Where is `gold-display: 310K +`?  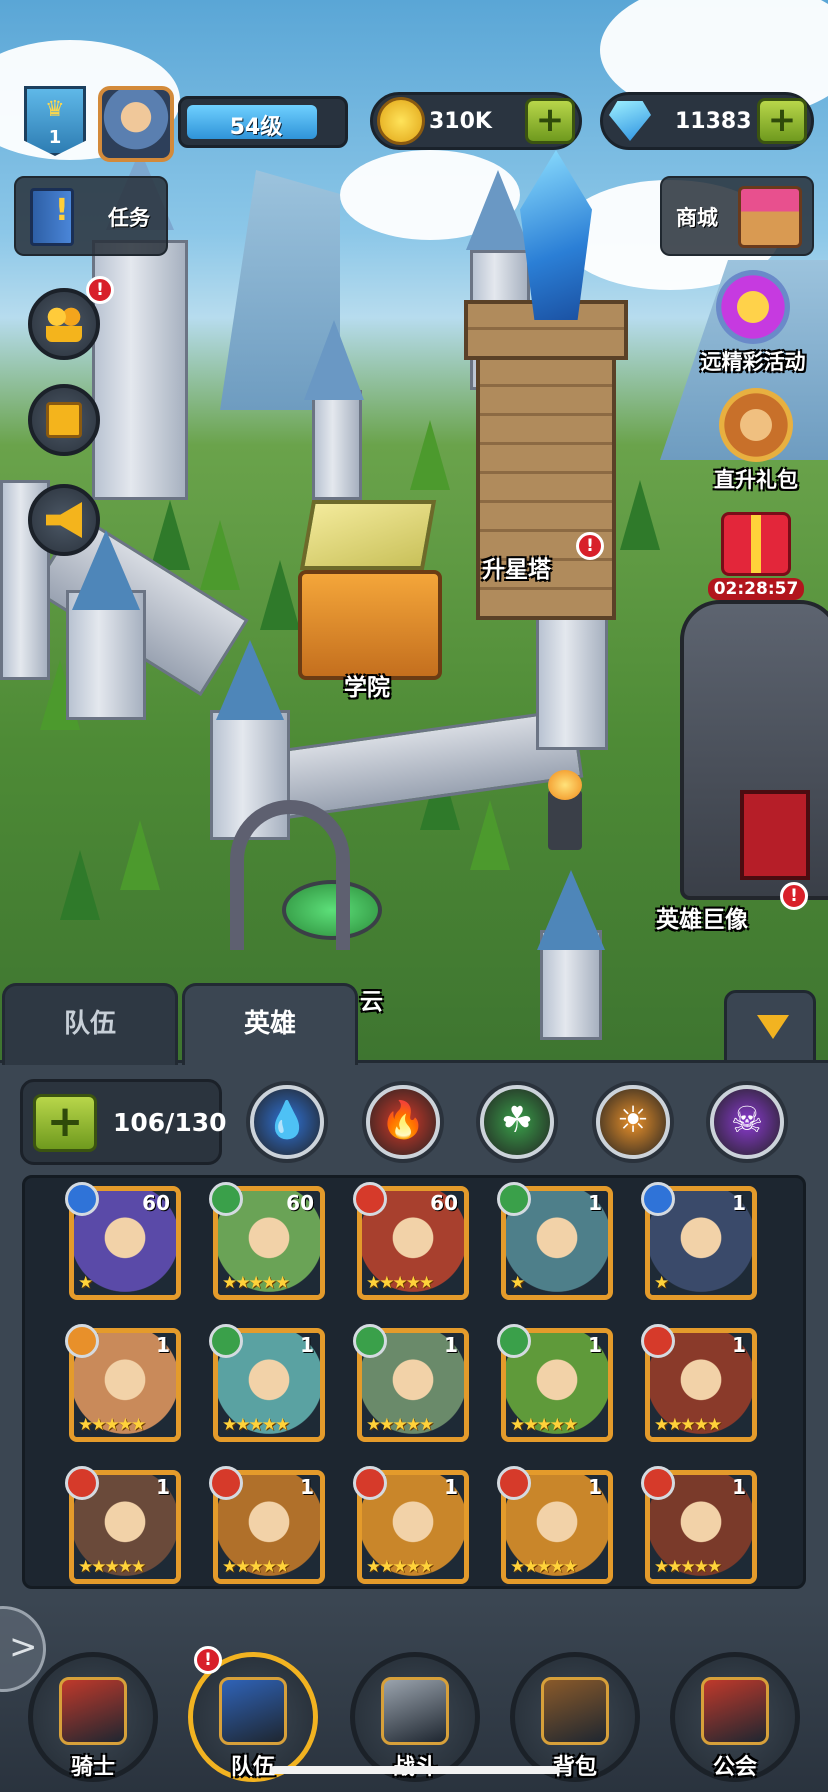
gold-display: 310K + is located at coordinates (476, 121).